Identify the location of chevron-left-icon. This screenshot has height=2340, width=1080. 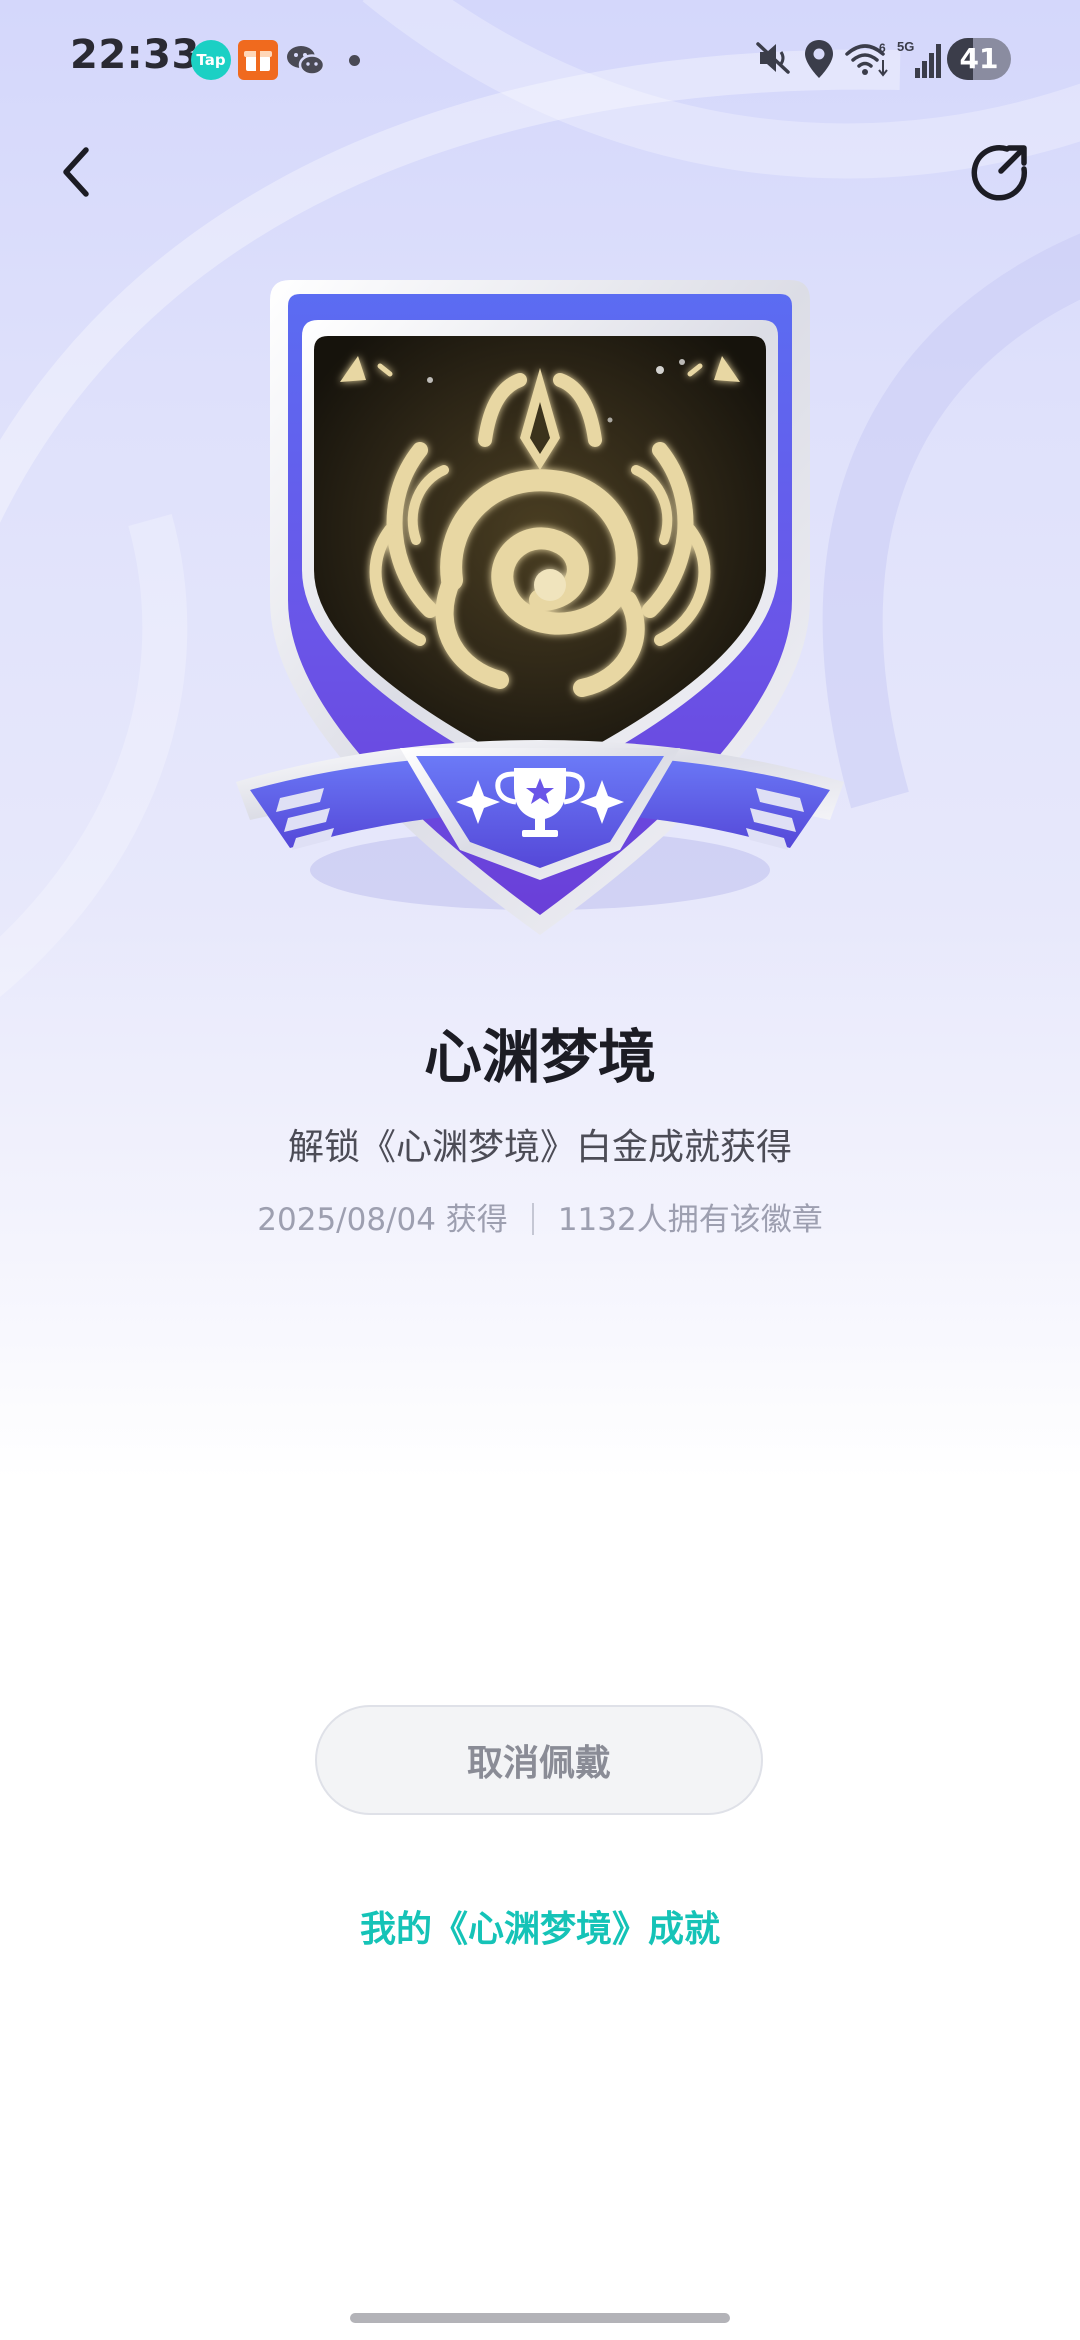
(76, 172).